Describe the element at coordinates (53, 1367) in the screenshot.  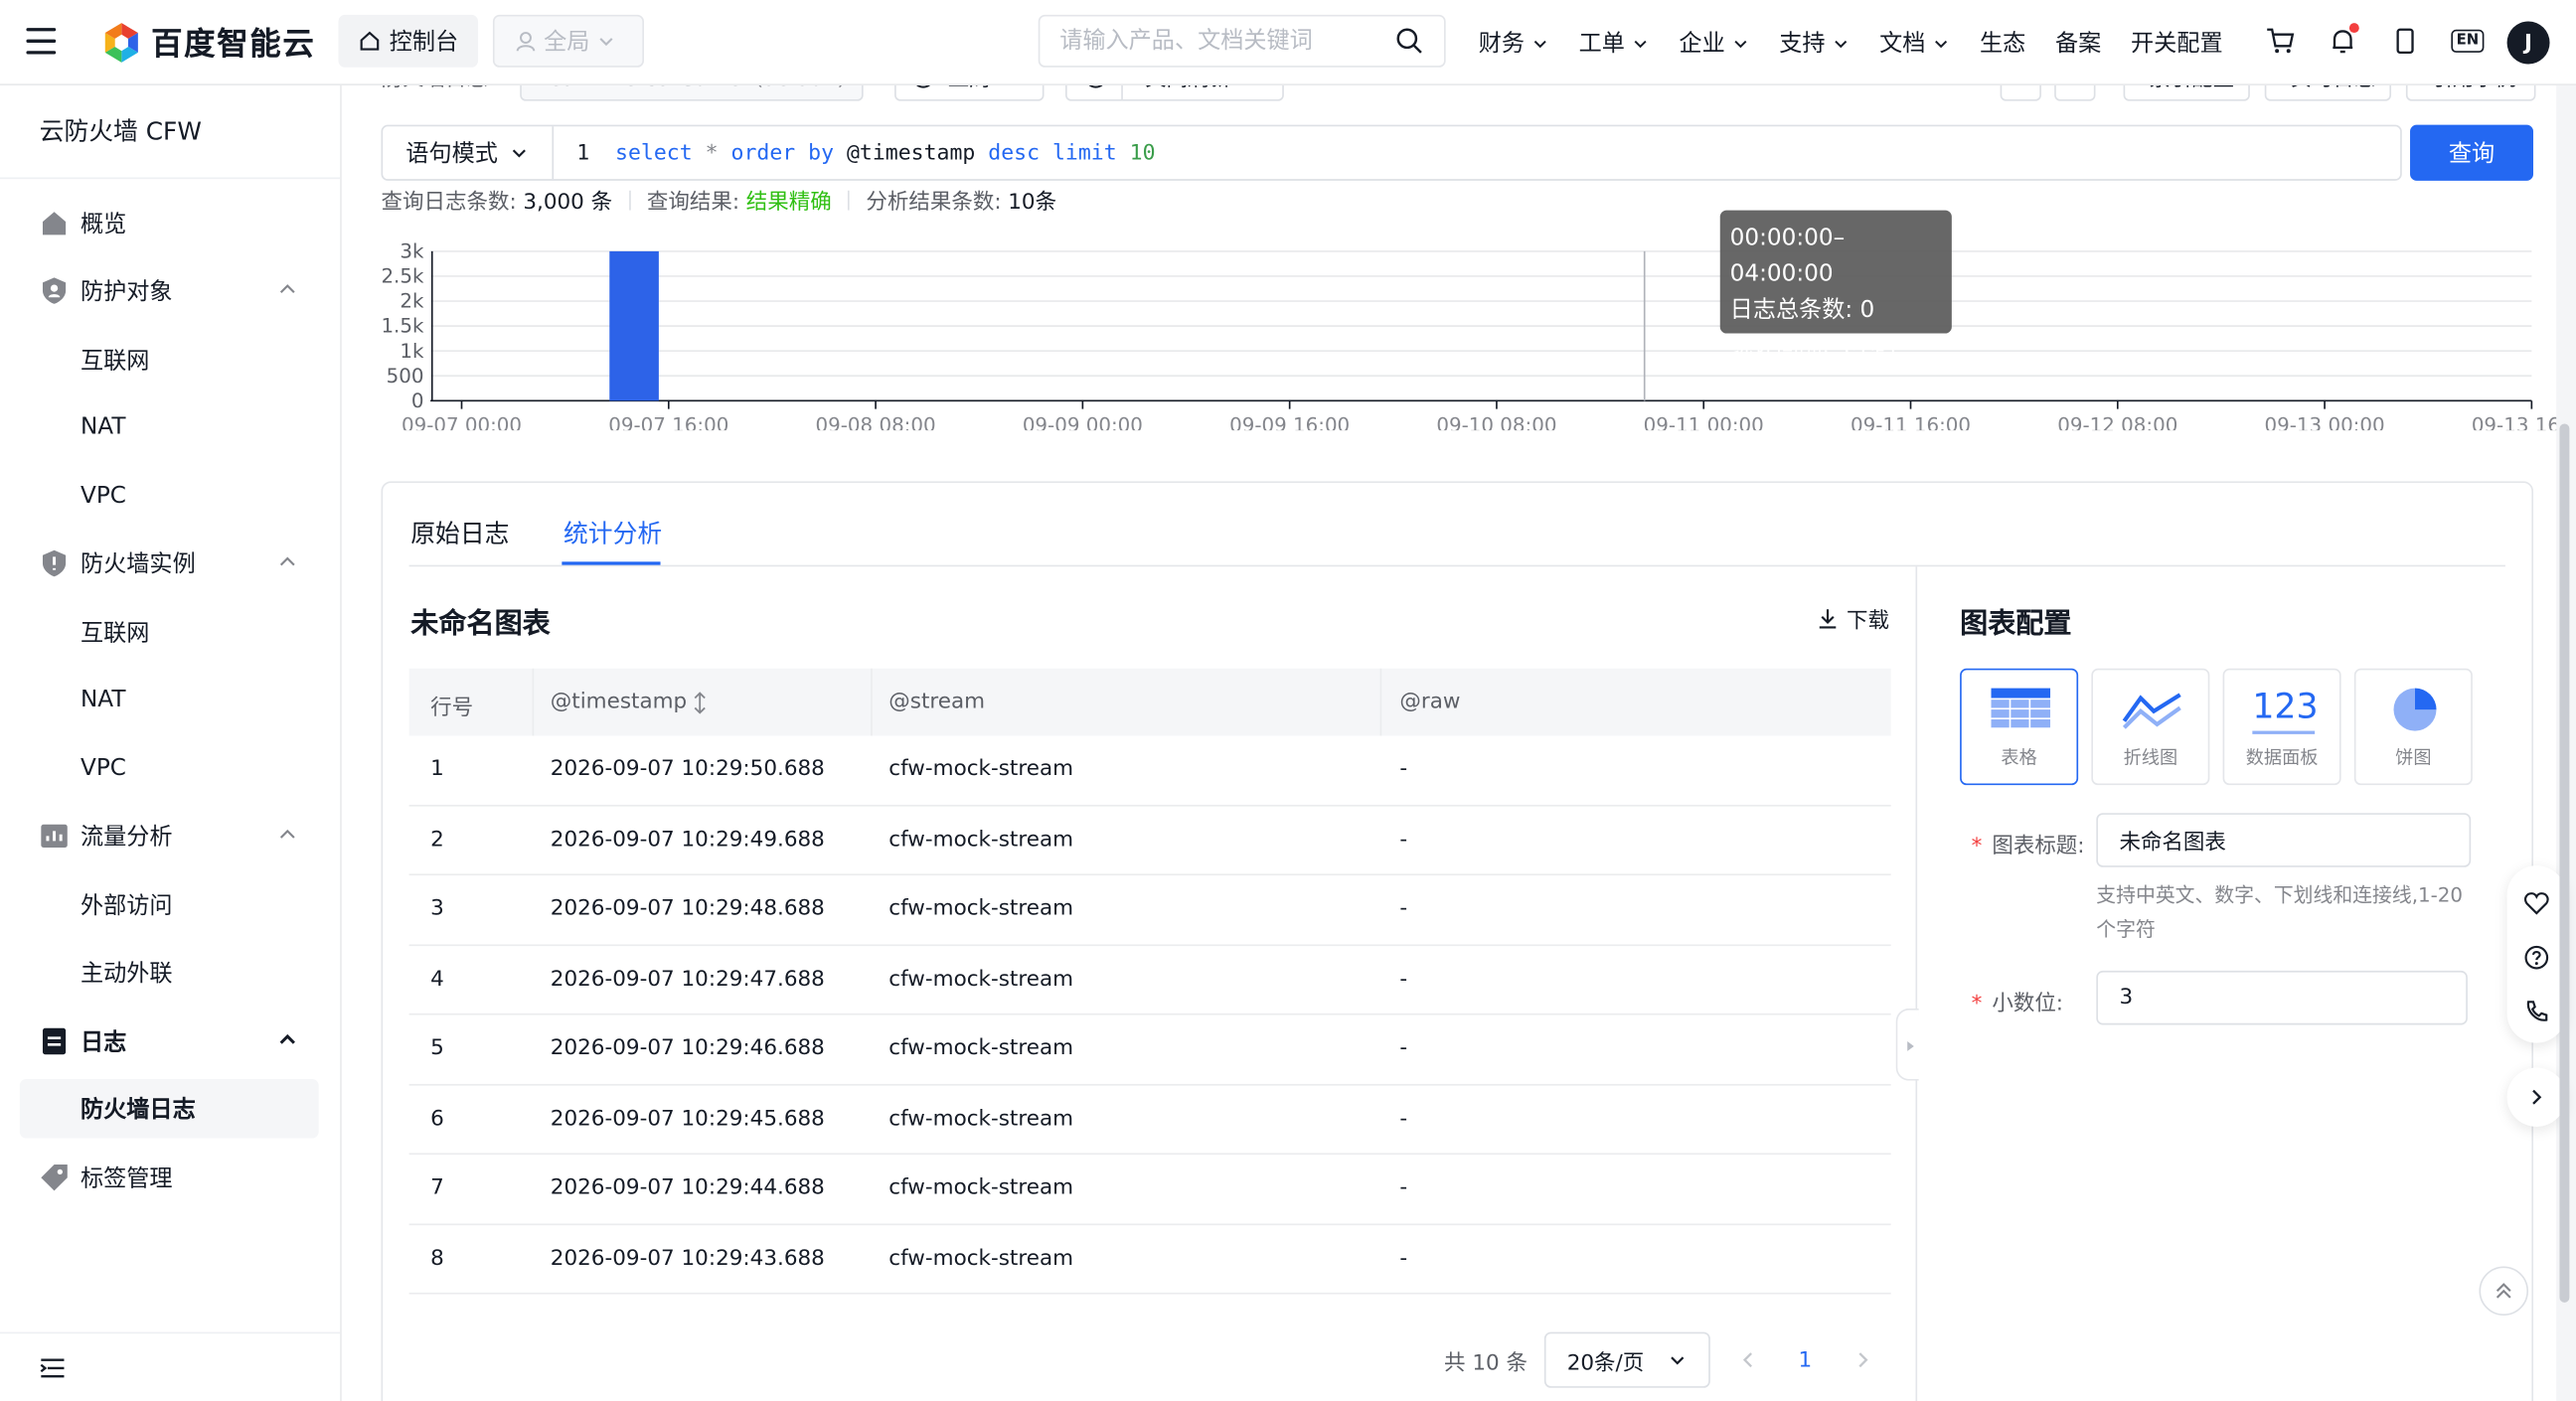
I see `collapse-sidebar-icon` at that location.